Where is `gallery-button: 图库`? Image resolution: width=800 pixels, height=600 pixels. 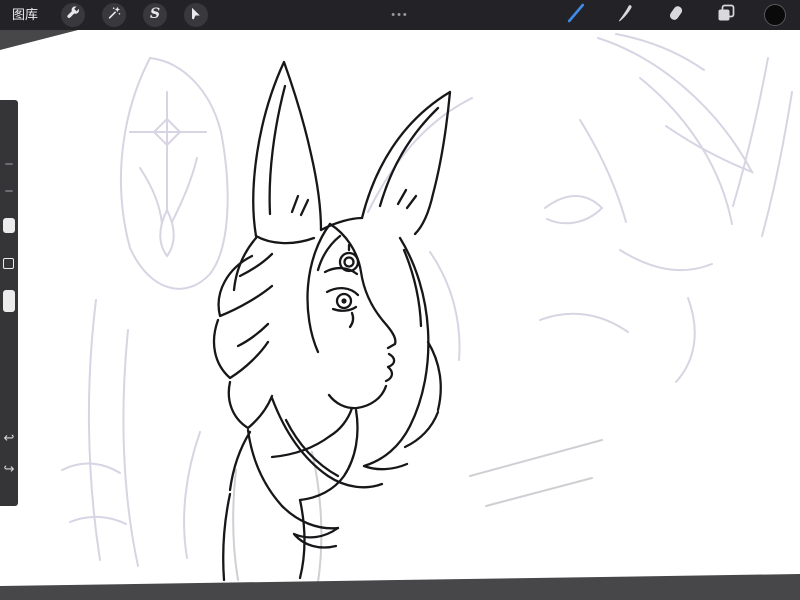
gallery-button: 图库 is located at coordinates (25, 15).